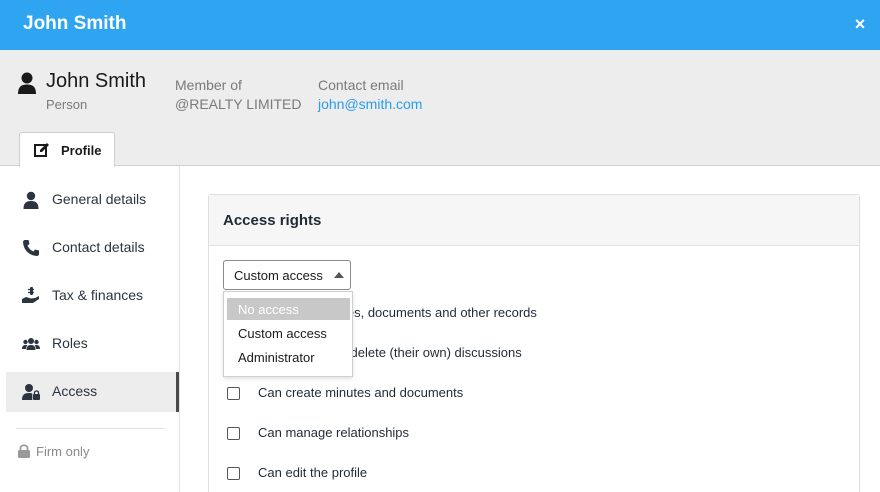 The height and width of the screenshot is (492, 880). Describe the element at coordinates (92, 344) in the screenshot. I see `sidebar-item-roles: Roles` at that location.